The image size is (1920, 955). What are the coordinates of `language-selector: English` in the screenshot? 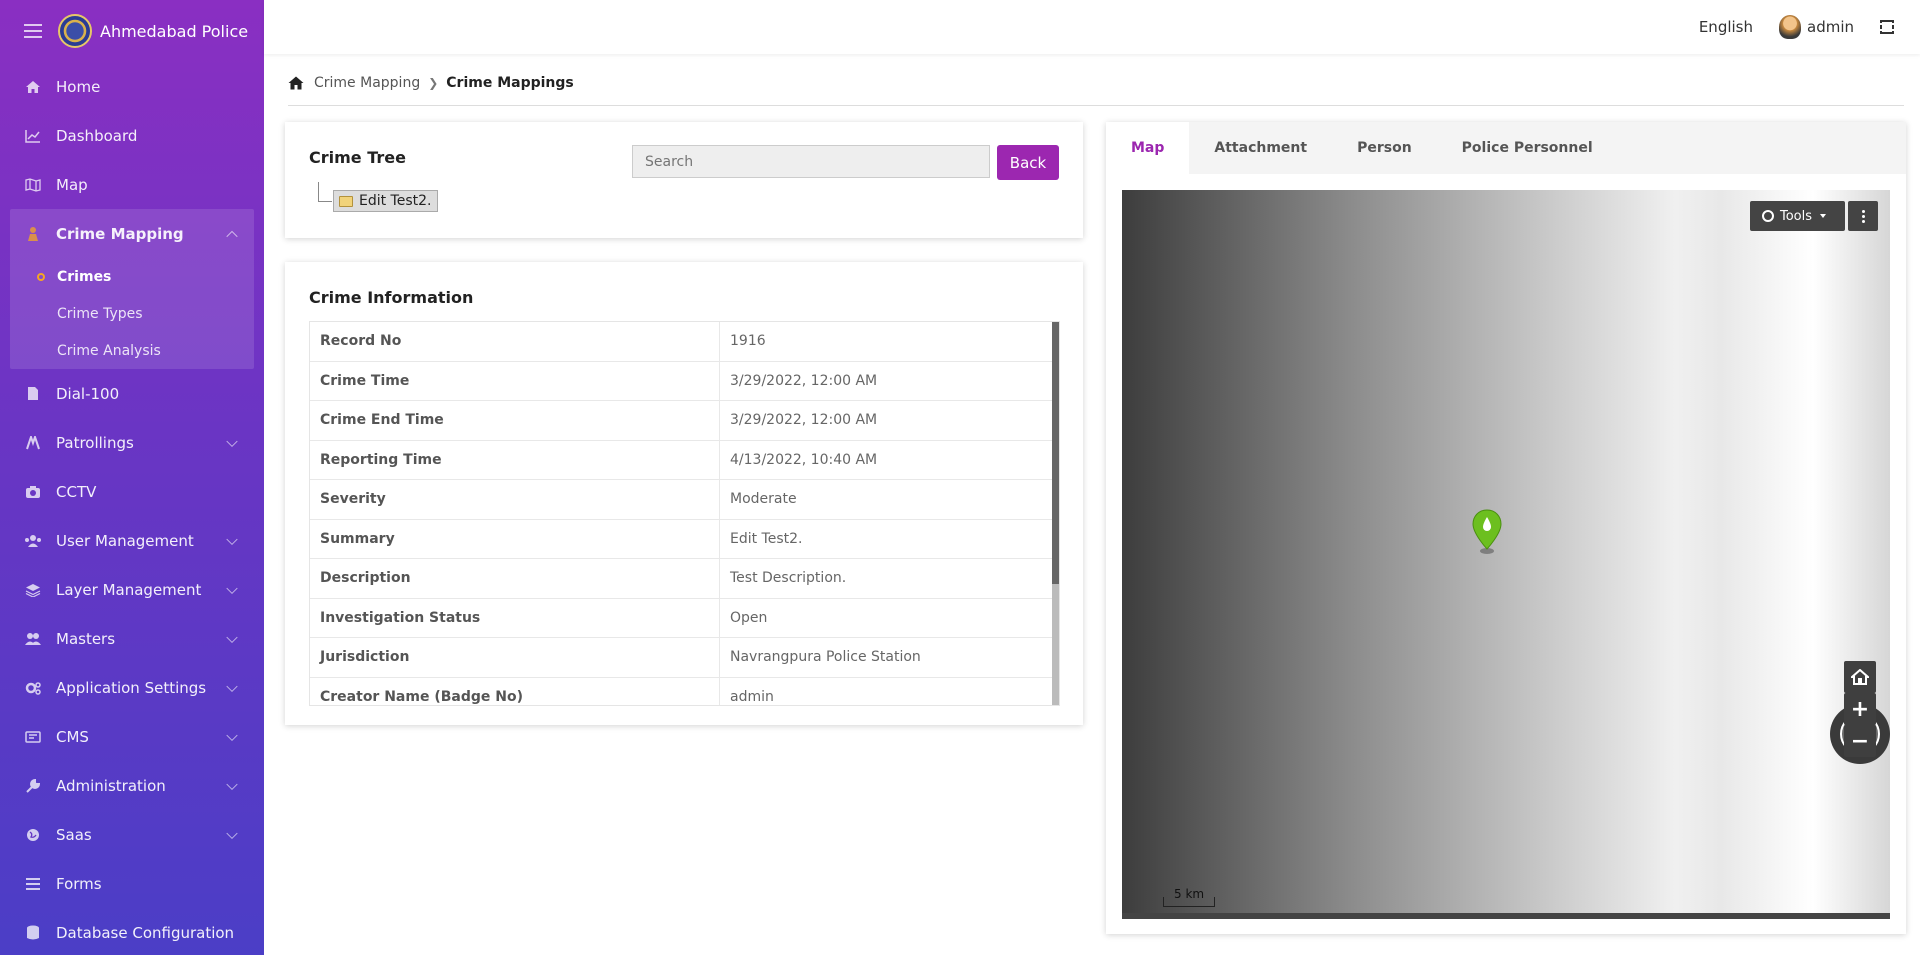 It's located at (1726, 27).